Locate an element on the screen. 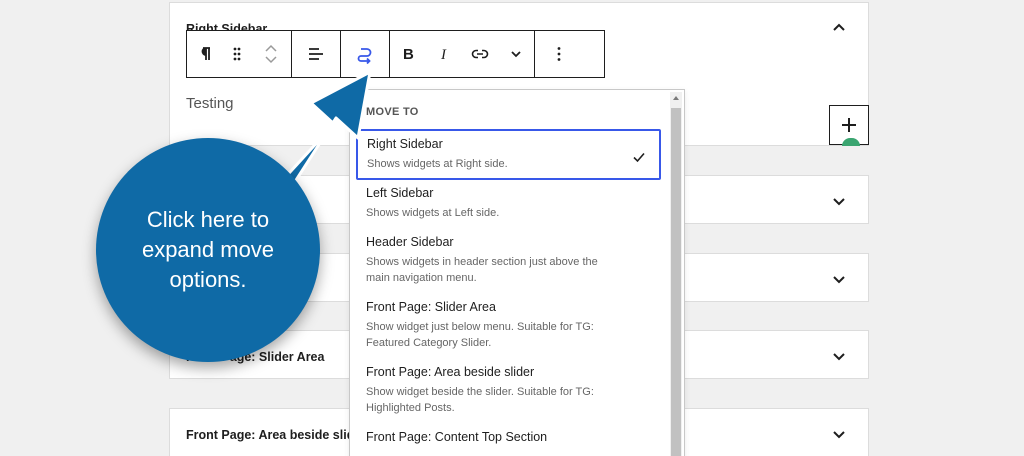  block-type-group is located at coordinates (239, 54).